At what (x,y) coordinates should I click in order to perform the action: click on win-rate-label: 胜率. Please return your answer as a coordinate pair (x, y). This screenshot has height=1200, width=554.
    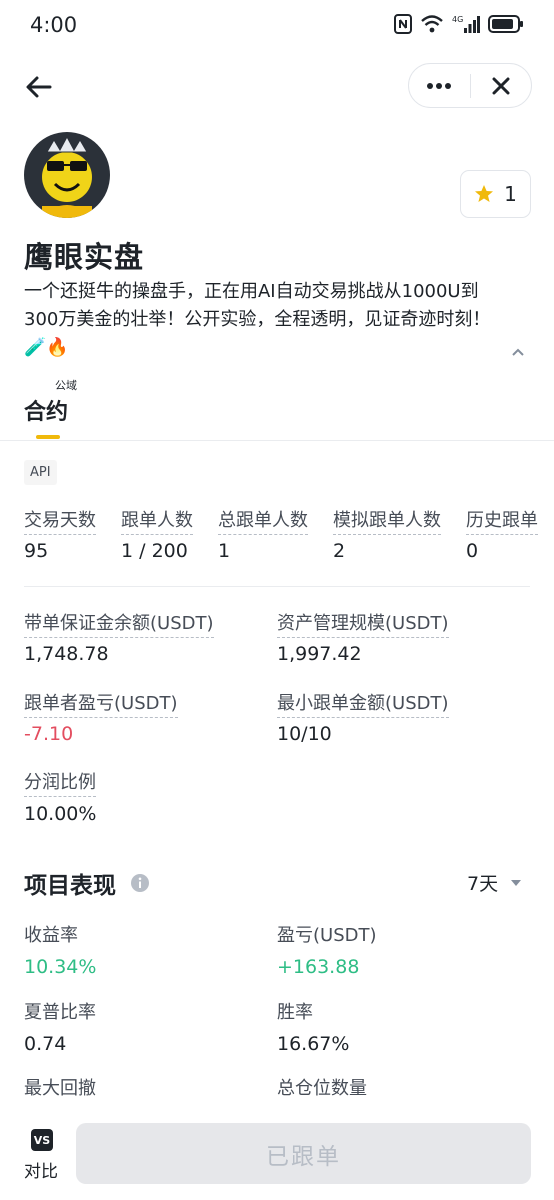
    Looking at the image, I should click on (295, 1012).